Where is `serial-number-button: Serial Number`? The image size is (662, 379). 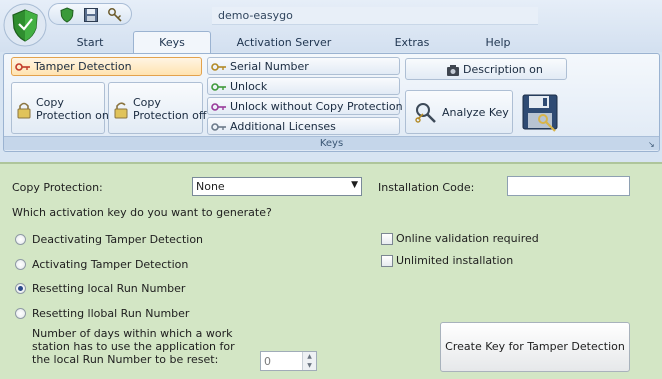 serial-number-button: Serial Number is located at coordinates (303, 66).